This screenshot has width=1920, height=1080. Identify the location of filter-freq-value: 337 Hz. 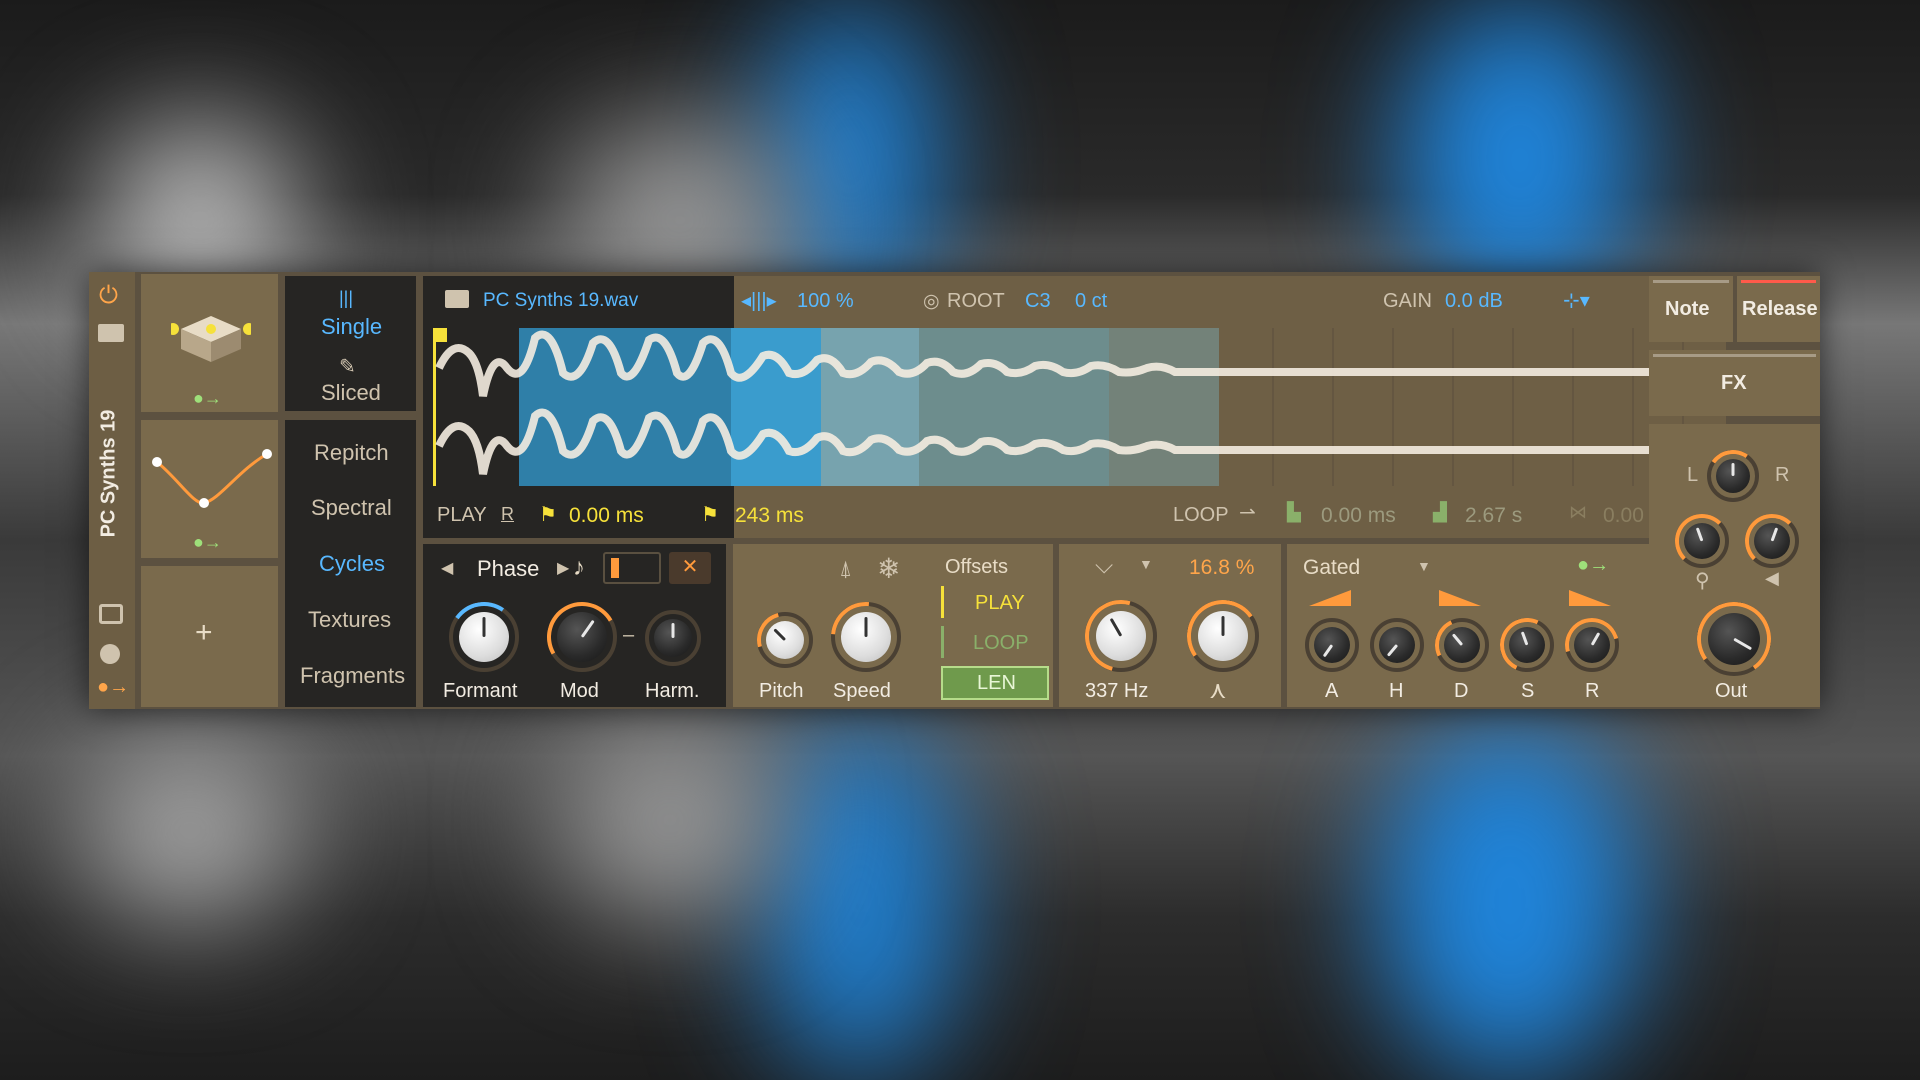
(1116, 691).